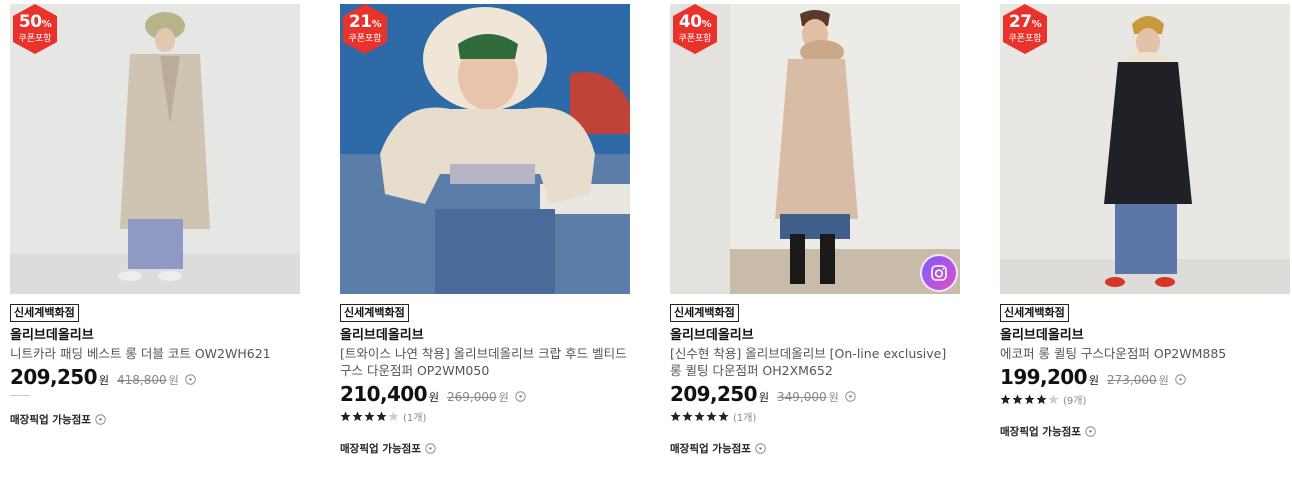  What do you see at coordinates (384, 394) in the screenshot?
I see `sale-price: 210,400` at bounding box center [384, 394].